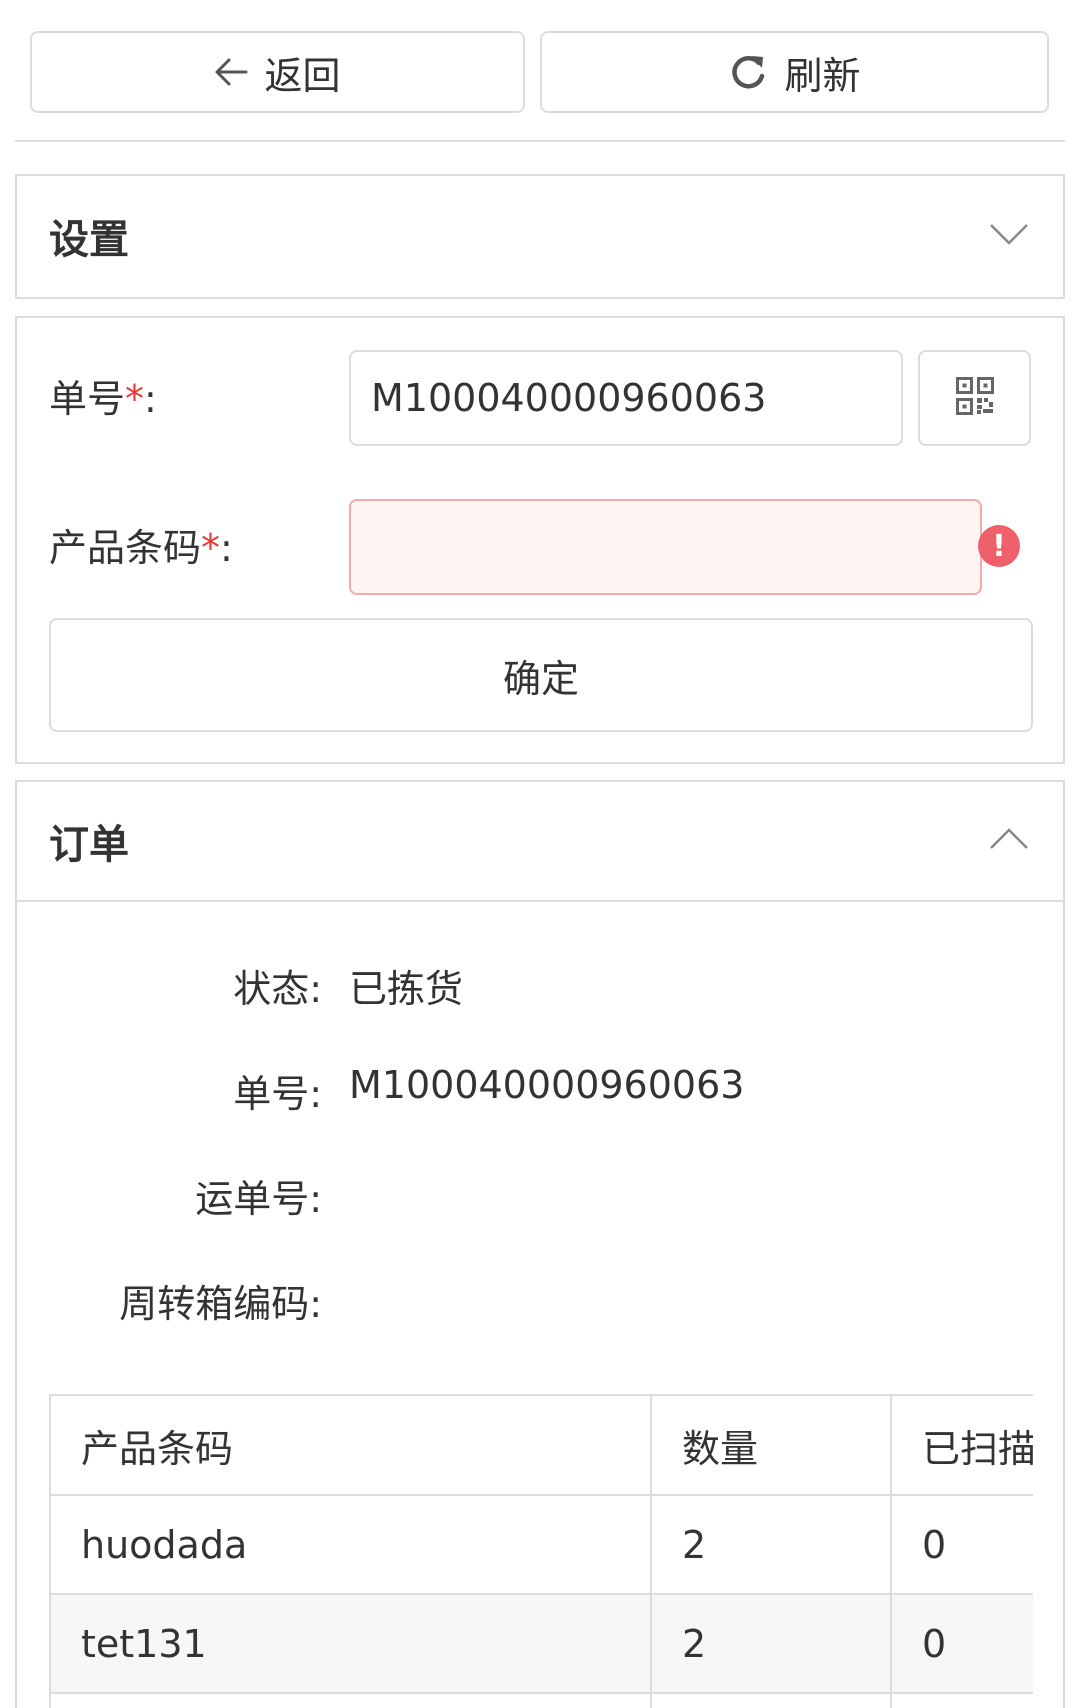  I want to click on top-toolbar: 返回 刷新, so click(540, 71).